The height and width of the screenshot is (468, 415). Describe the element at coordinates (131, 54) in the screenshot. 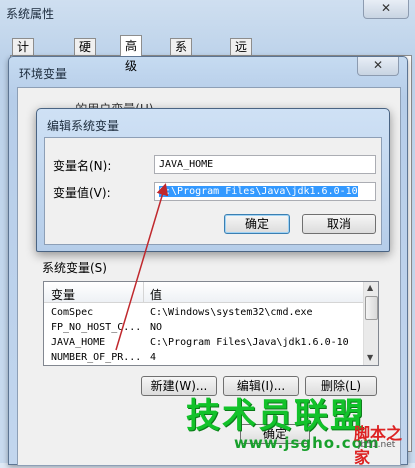

I see `tab-advanced: 高级` at that location.